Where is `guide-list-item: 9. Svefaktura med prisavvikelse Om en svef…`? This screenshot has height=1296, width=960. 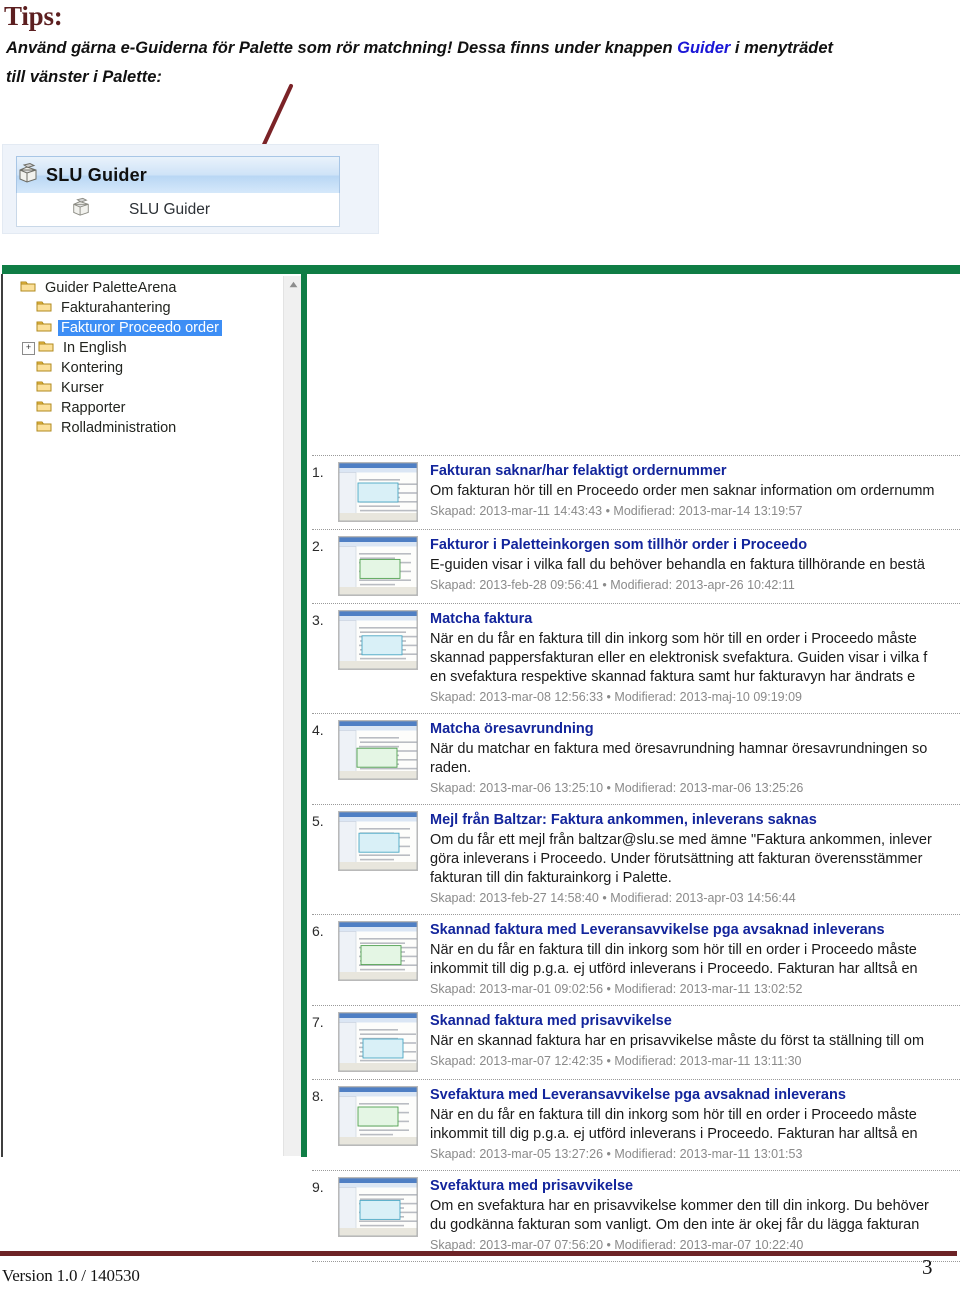
guide-list-item: 9. Svefaktura med prisavvikelse Om en svef… is located at coordinates (636, 1216).